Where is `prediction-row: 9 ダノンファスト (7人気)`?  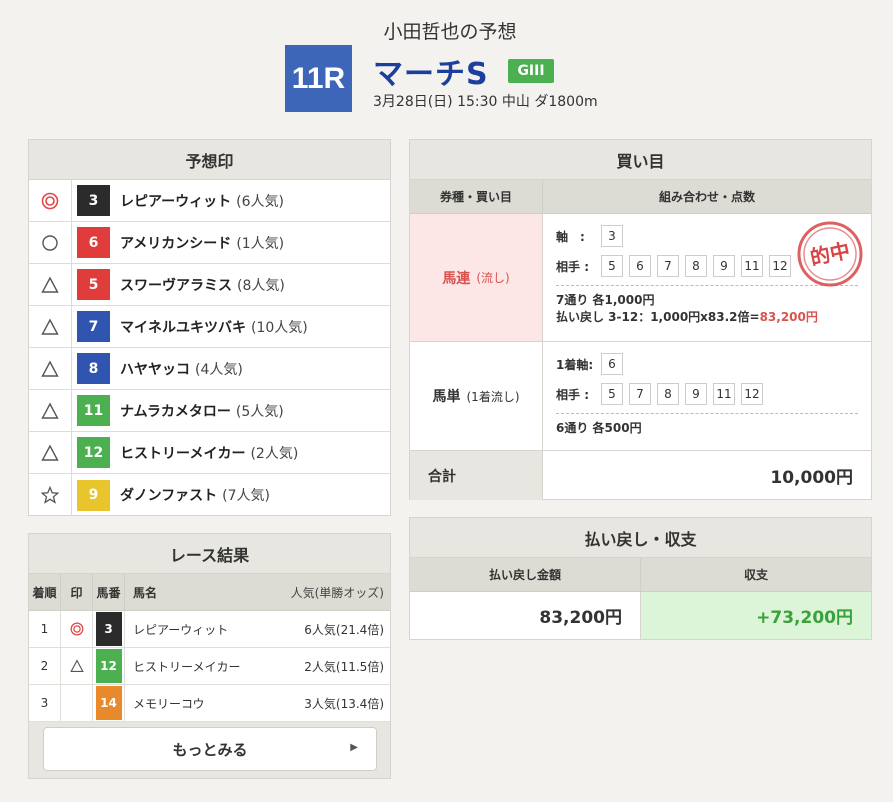
prediction-row: 9 ダノンファスト (7人気) is located at coordinates (209, 495).